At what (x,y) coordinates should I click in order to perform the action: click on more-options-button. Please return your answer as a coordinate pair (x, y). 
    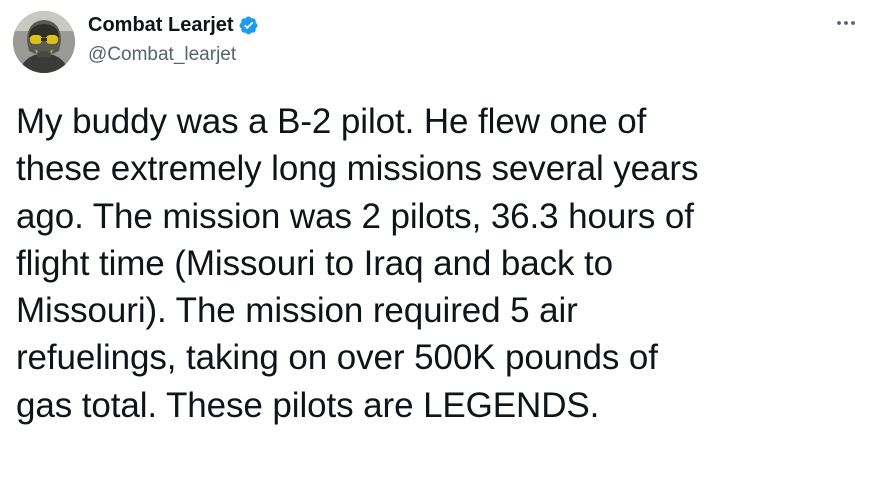
    Looking at the image, I should click on (846, 23).